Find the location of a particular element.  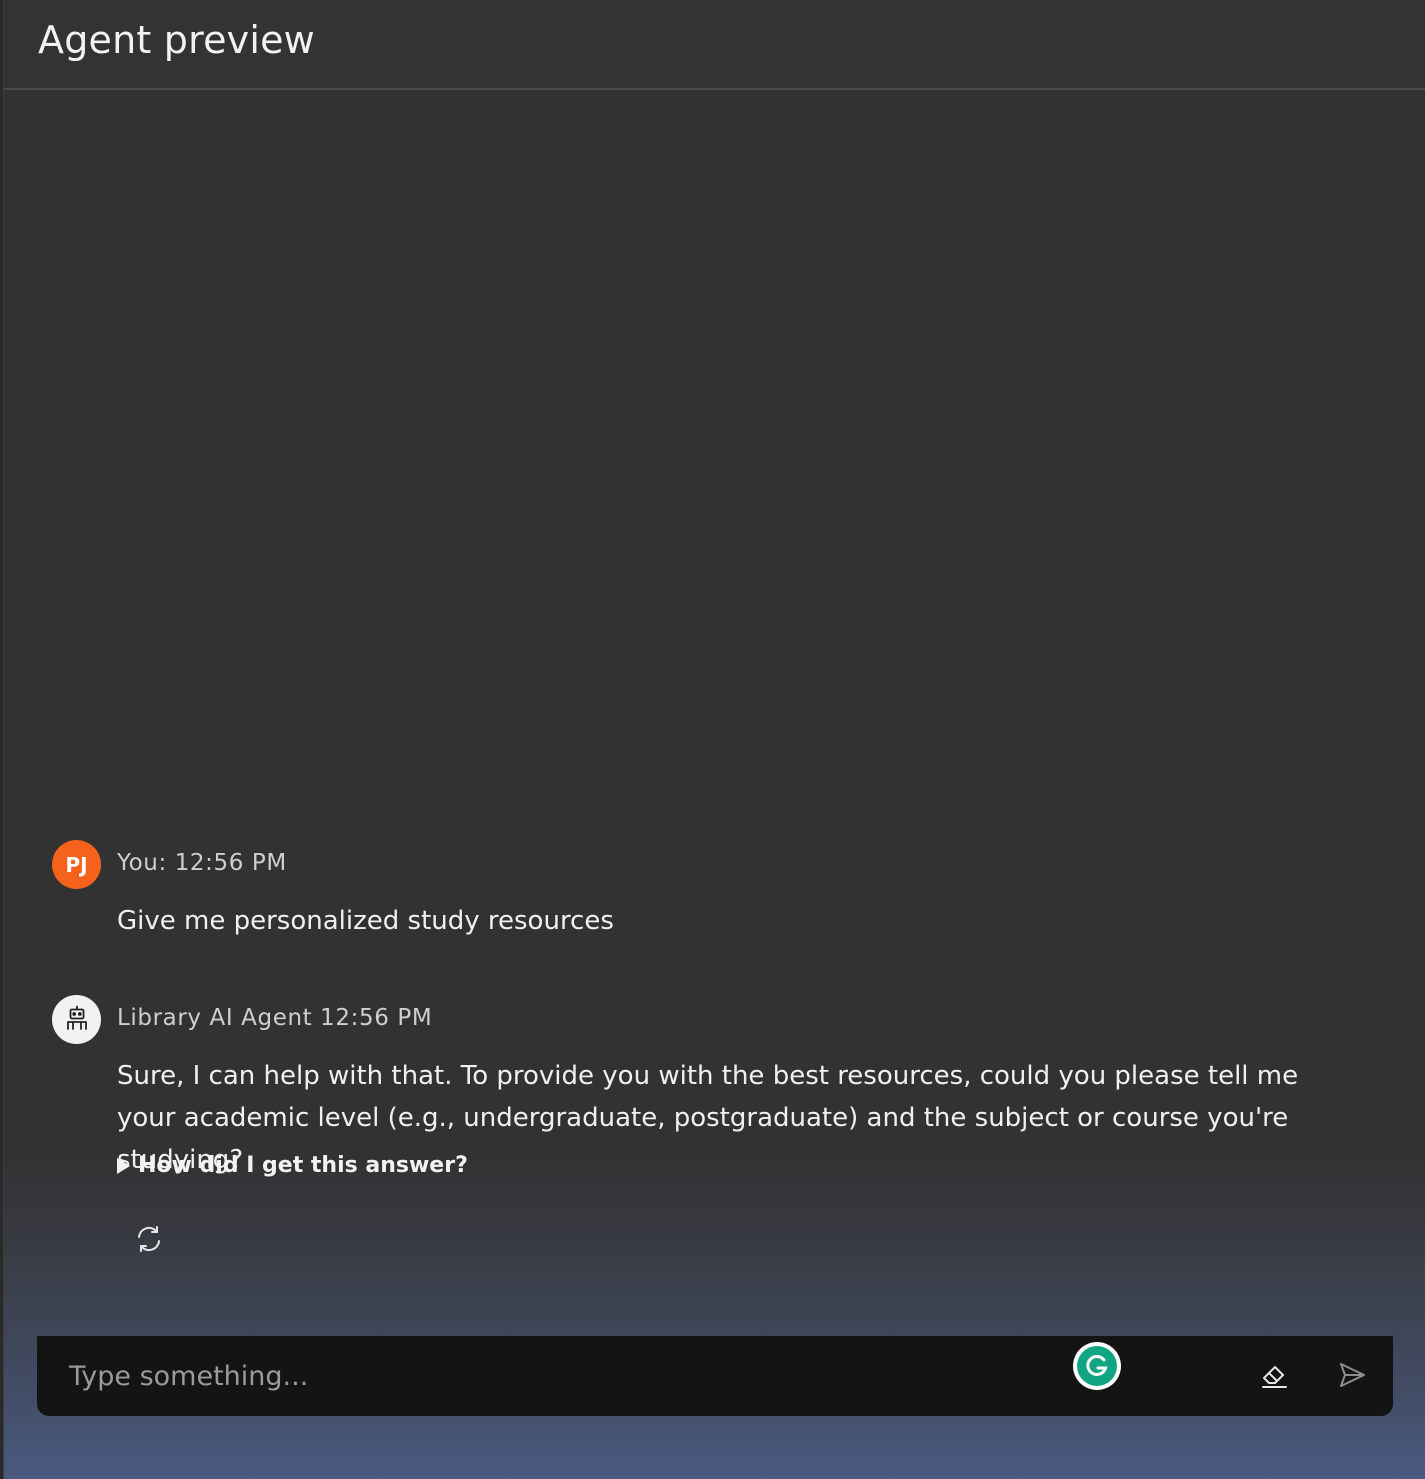

preview-header: Agent preview is located at coordinates (714, 45).